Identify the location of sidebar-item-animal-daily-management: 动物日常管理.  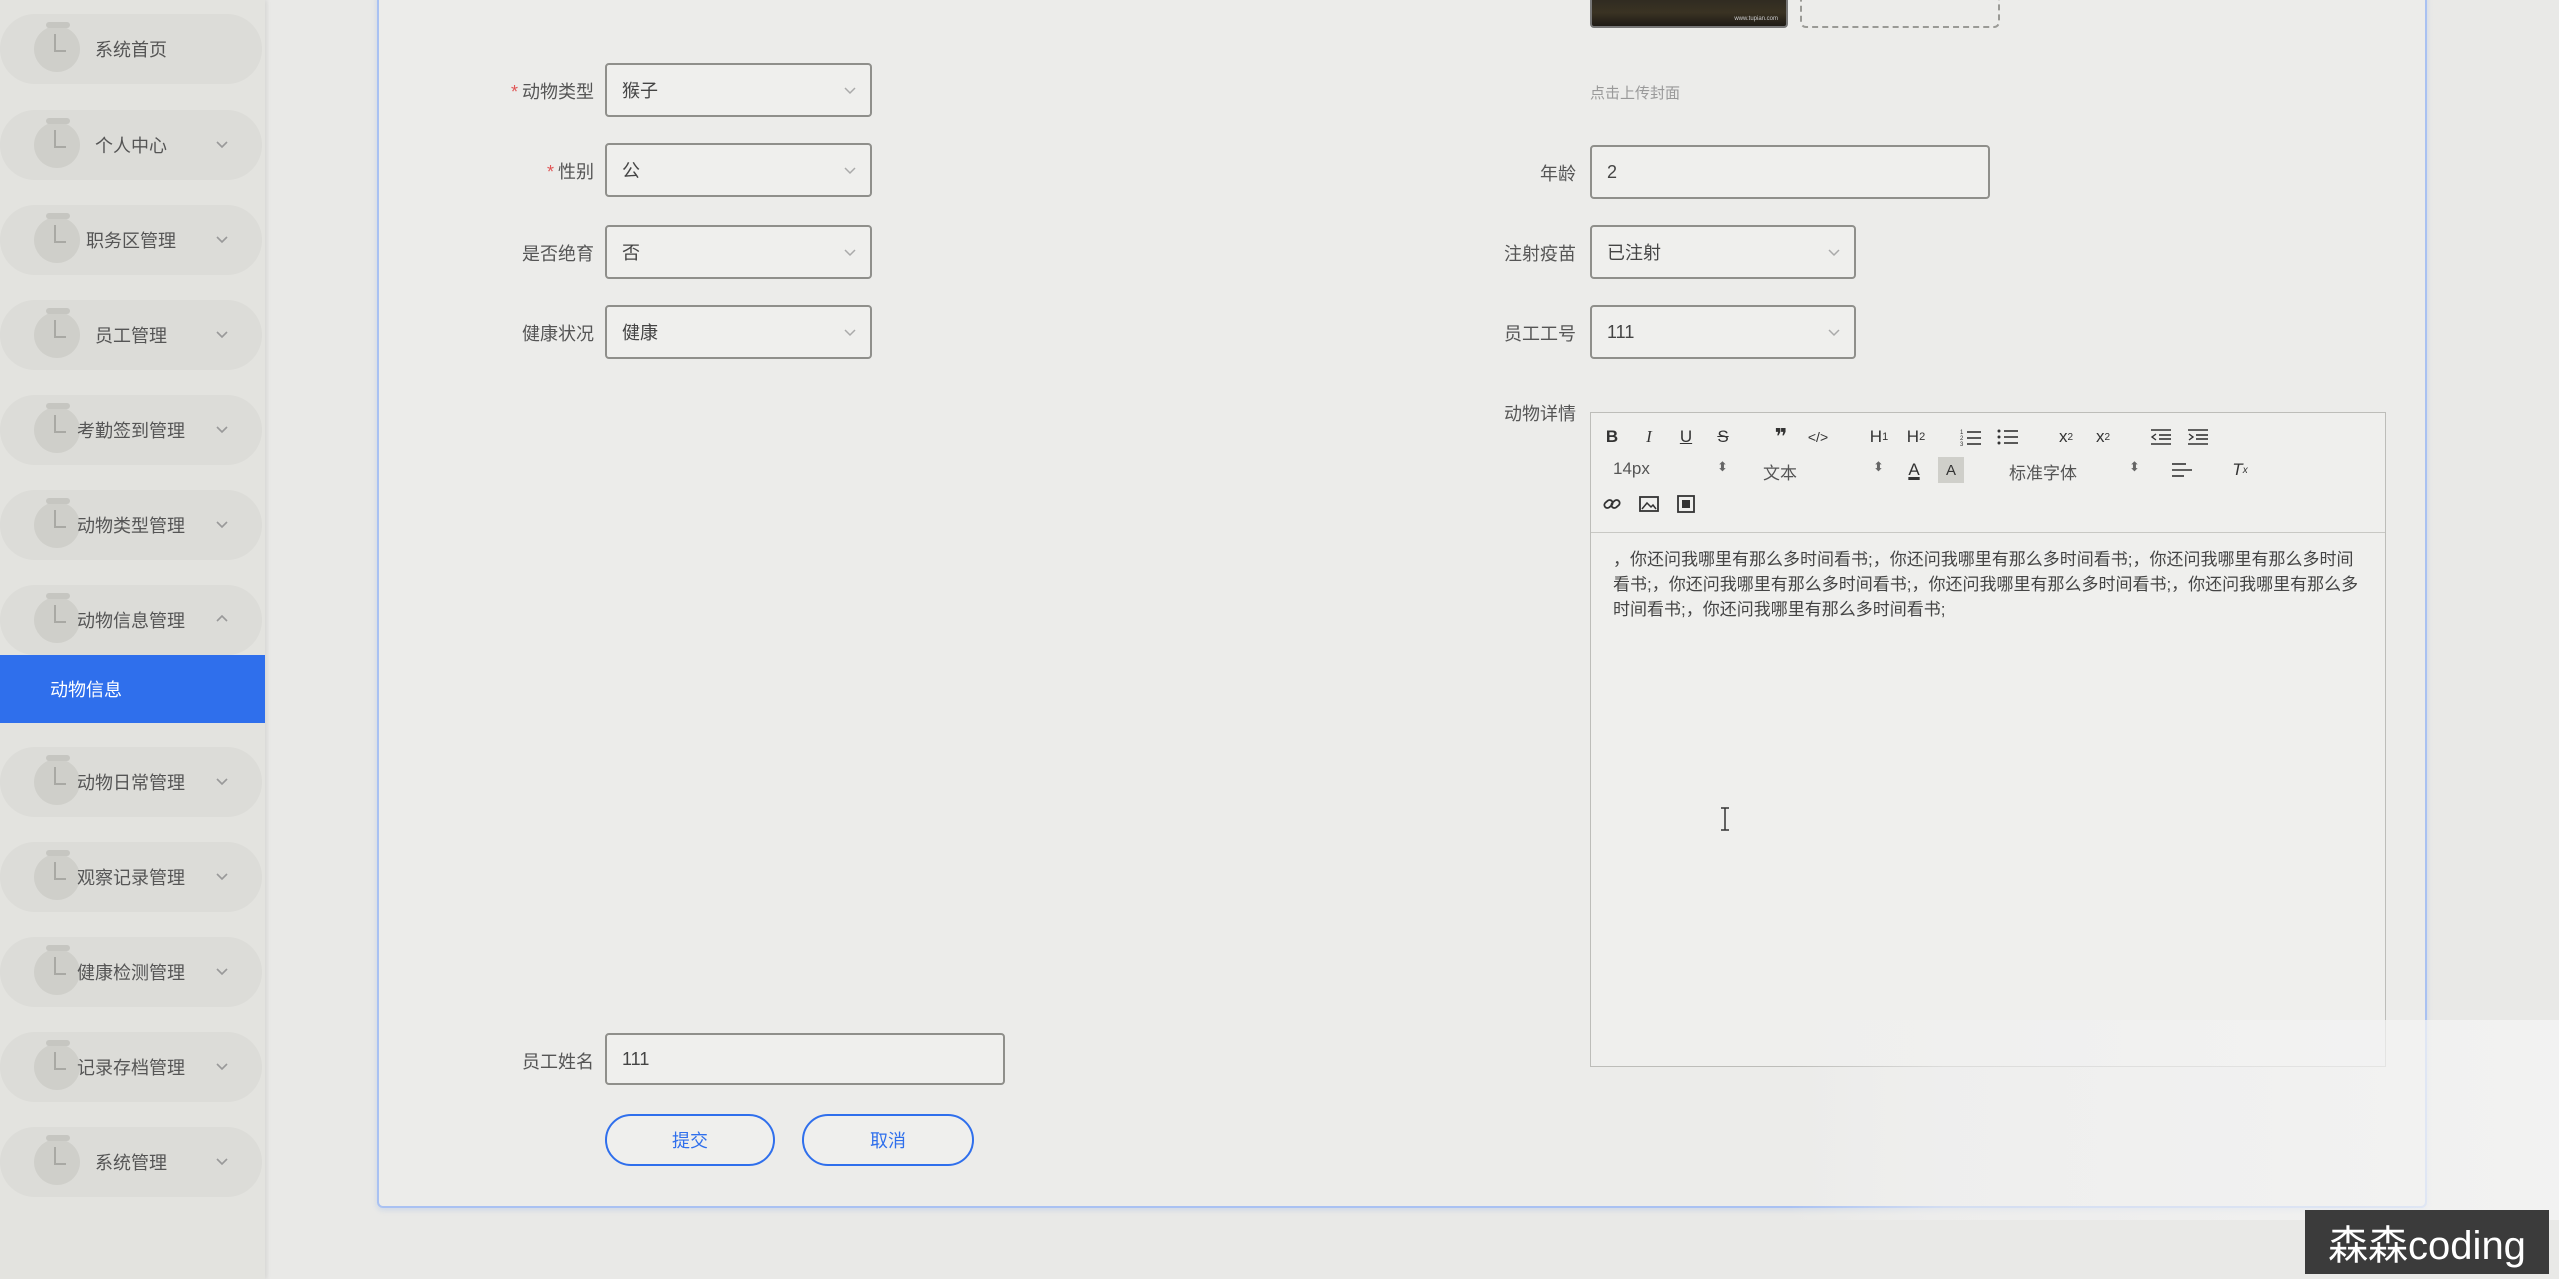
(131, 782).